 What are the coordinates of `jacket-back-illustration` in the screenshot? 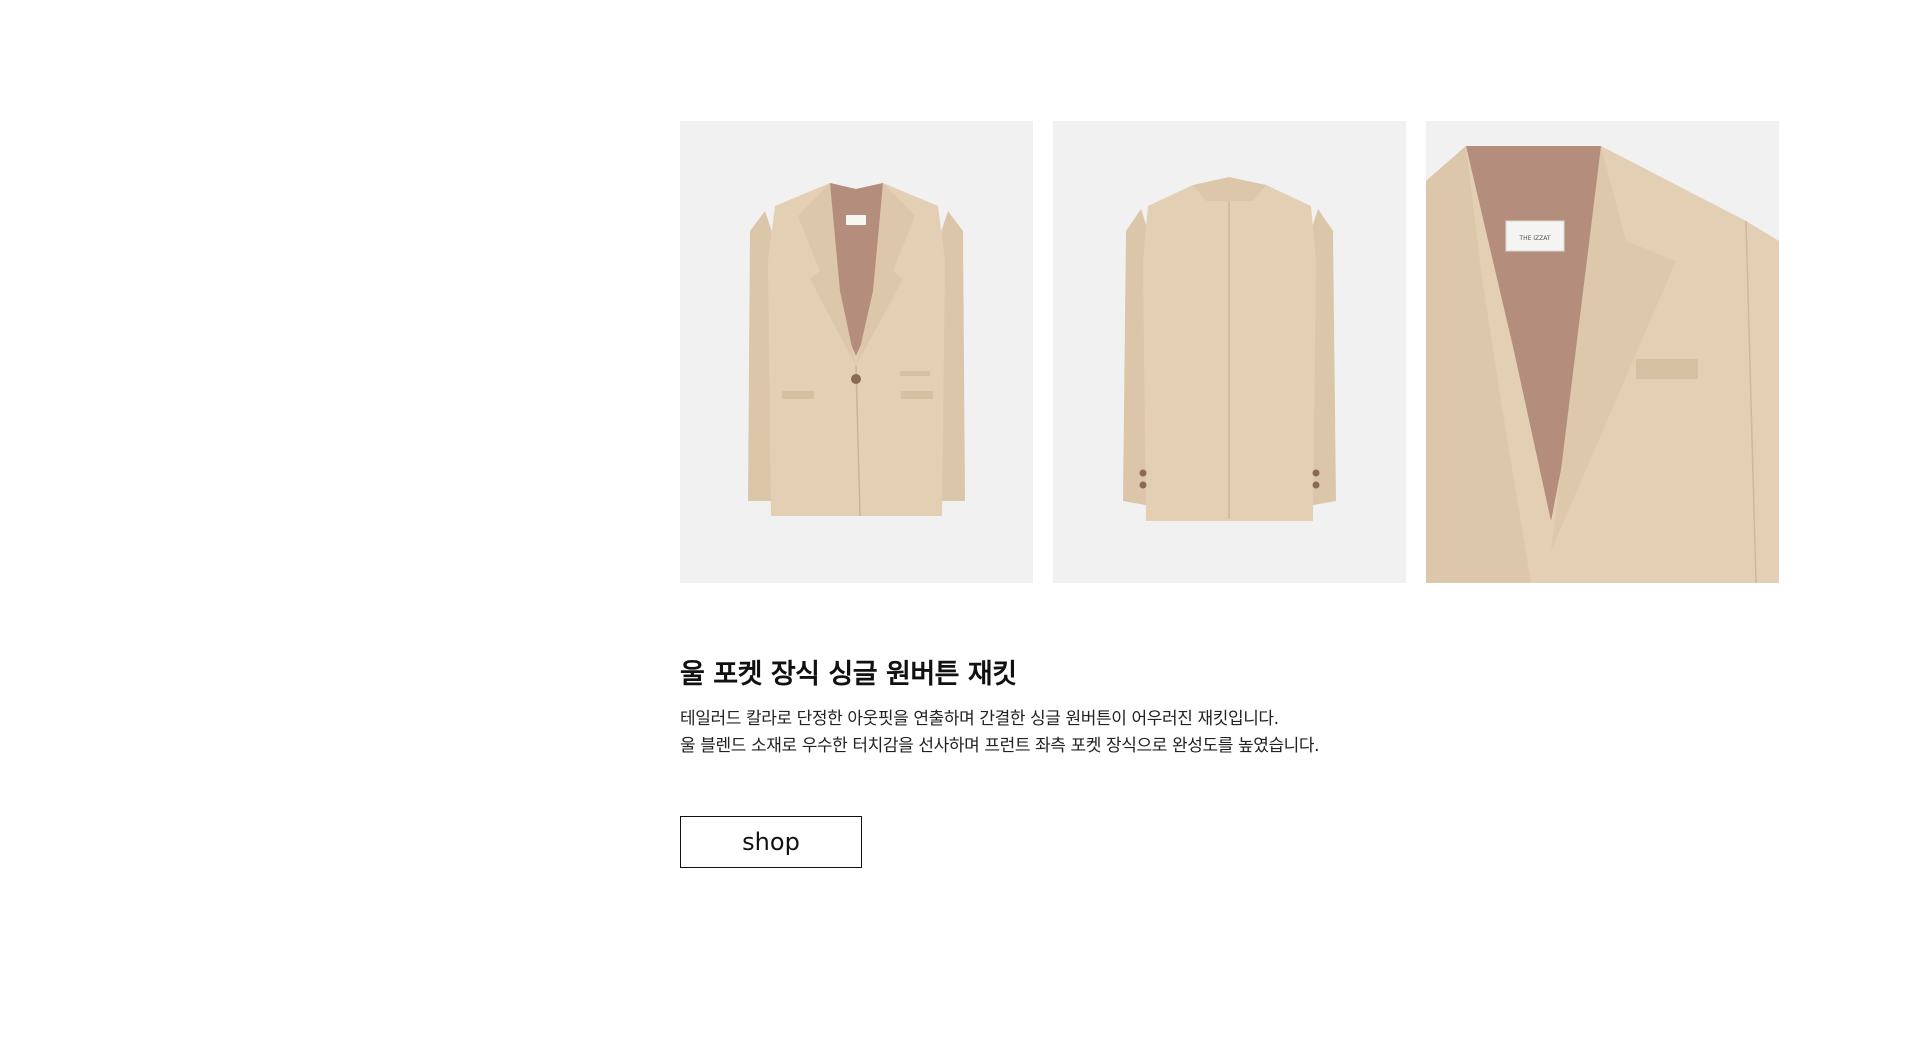 It's located at (1229, 352).